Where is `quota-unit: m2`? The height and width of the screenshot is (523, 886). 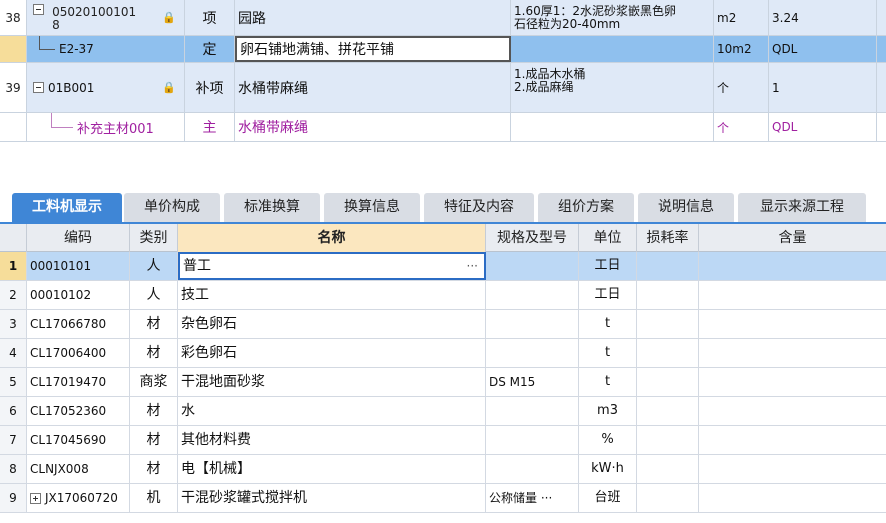
quota-unit: m2 is located at coordinates (741, 17).